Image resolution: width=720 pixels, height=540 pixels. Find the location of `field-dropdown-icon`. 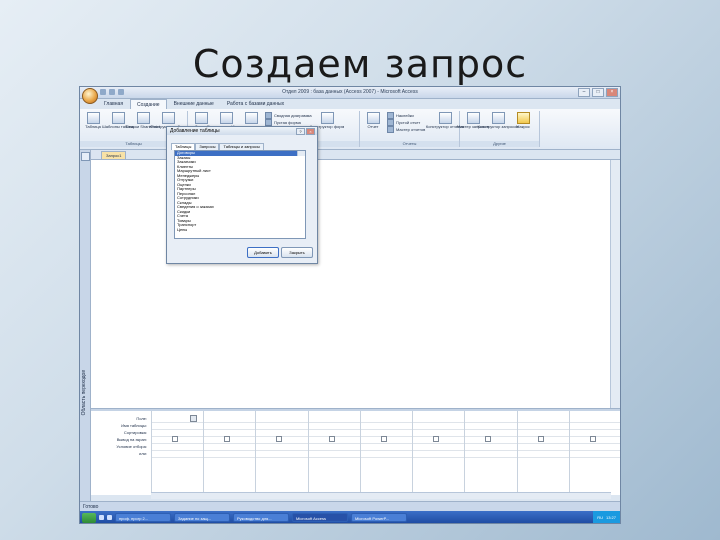

field-dropdown-icon is located at coordinates (193, 418).